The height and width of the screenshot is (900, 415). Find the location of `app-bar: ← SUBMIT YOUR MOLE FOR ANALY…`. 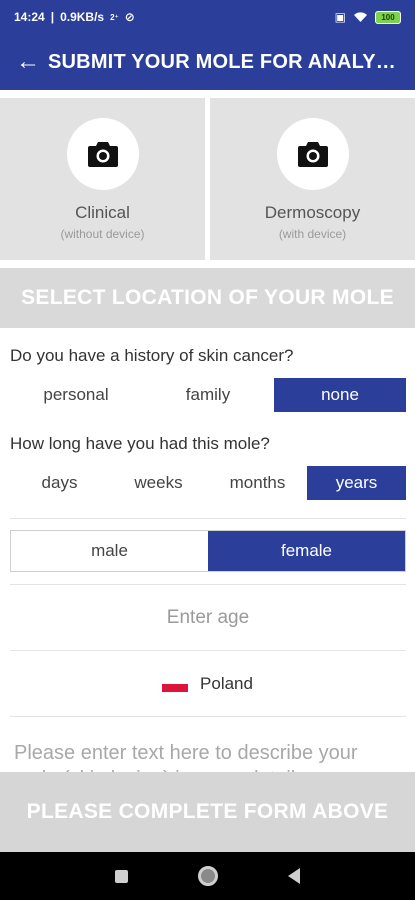

app-bar: ← SUBMIT YOUR MOLE FOR ANALY… is located at coordinates (207, 62).